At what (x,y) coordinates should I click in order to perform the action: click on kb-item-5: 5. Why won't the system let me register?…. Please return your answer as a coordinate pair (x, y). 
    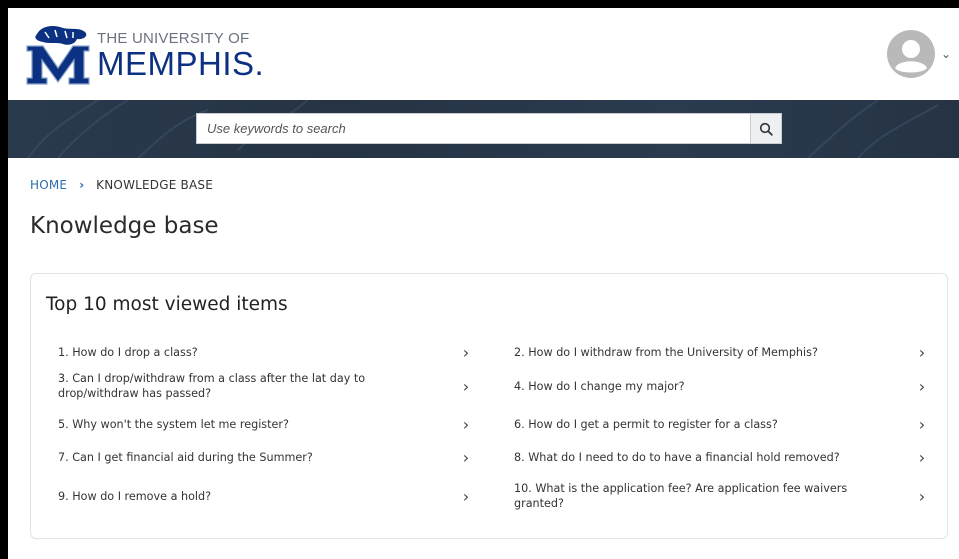
    Looking at the image, I should click on (263, 424).